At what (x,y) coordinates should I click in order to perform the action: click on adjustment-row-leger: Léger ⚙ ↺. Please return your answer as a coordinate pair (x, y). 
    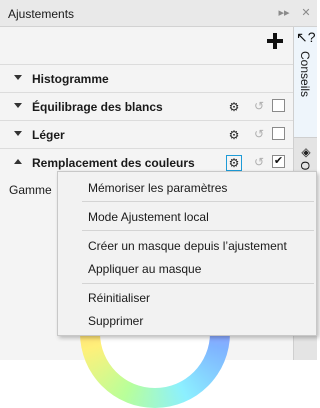
    Looking at the image, I should click on (146, 134).